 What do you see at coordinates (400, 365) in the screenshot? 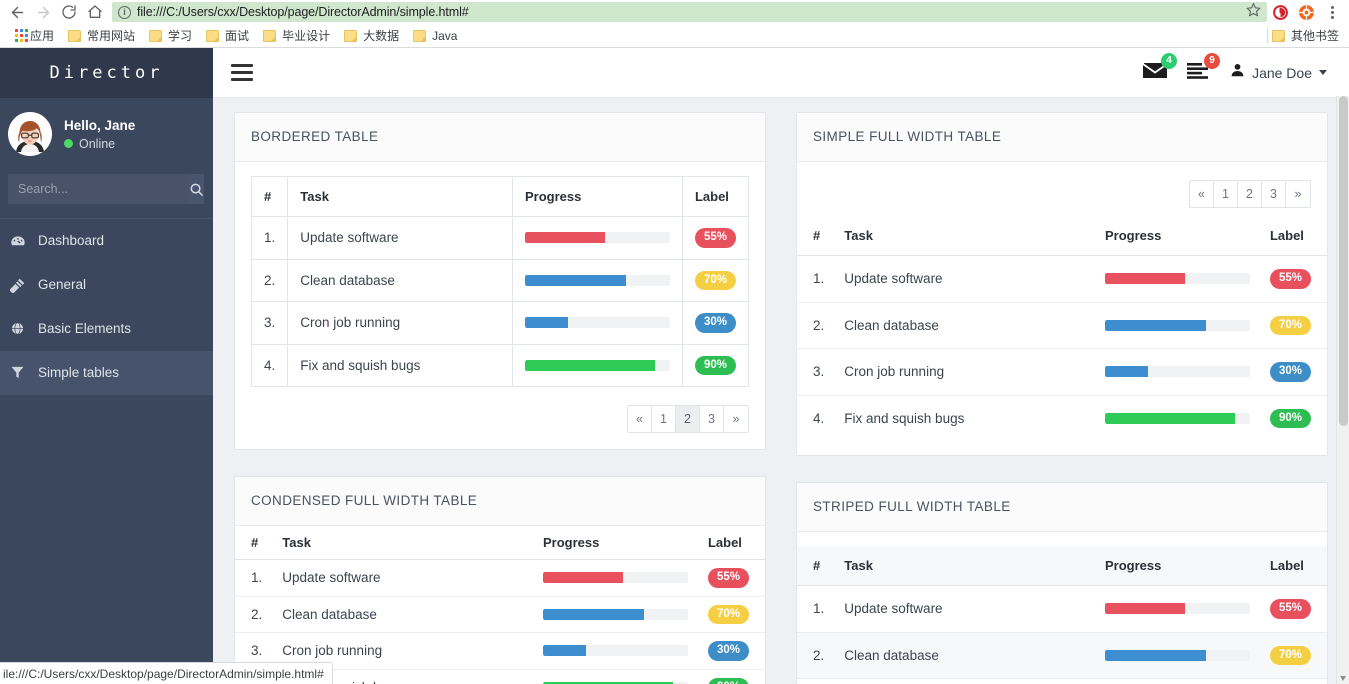
I see `row-task: Fix and squish bugs` at bounding box center [400, 365].